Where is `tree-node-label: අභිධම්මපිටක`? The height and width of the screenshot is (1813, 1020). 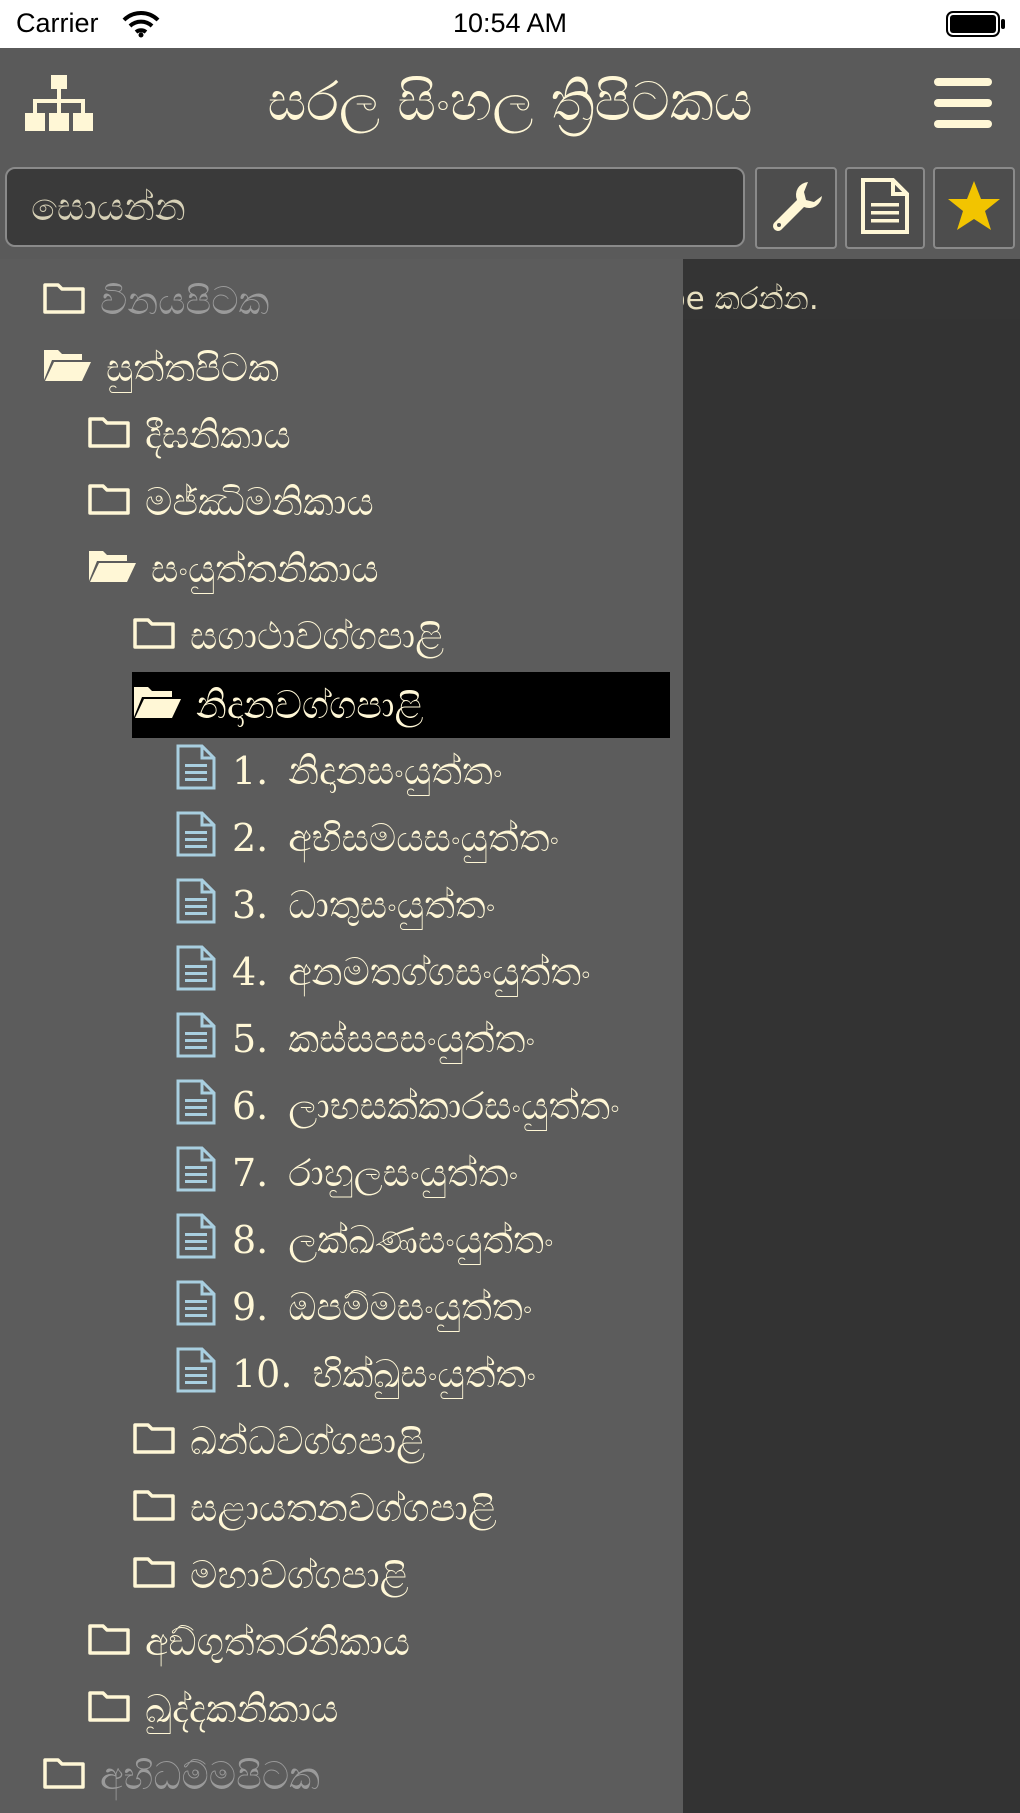
tree-node-label: අභිධම්මපිටක is located at coordinates (210, 1775).